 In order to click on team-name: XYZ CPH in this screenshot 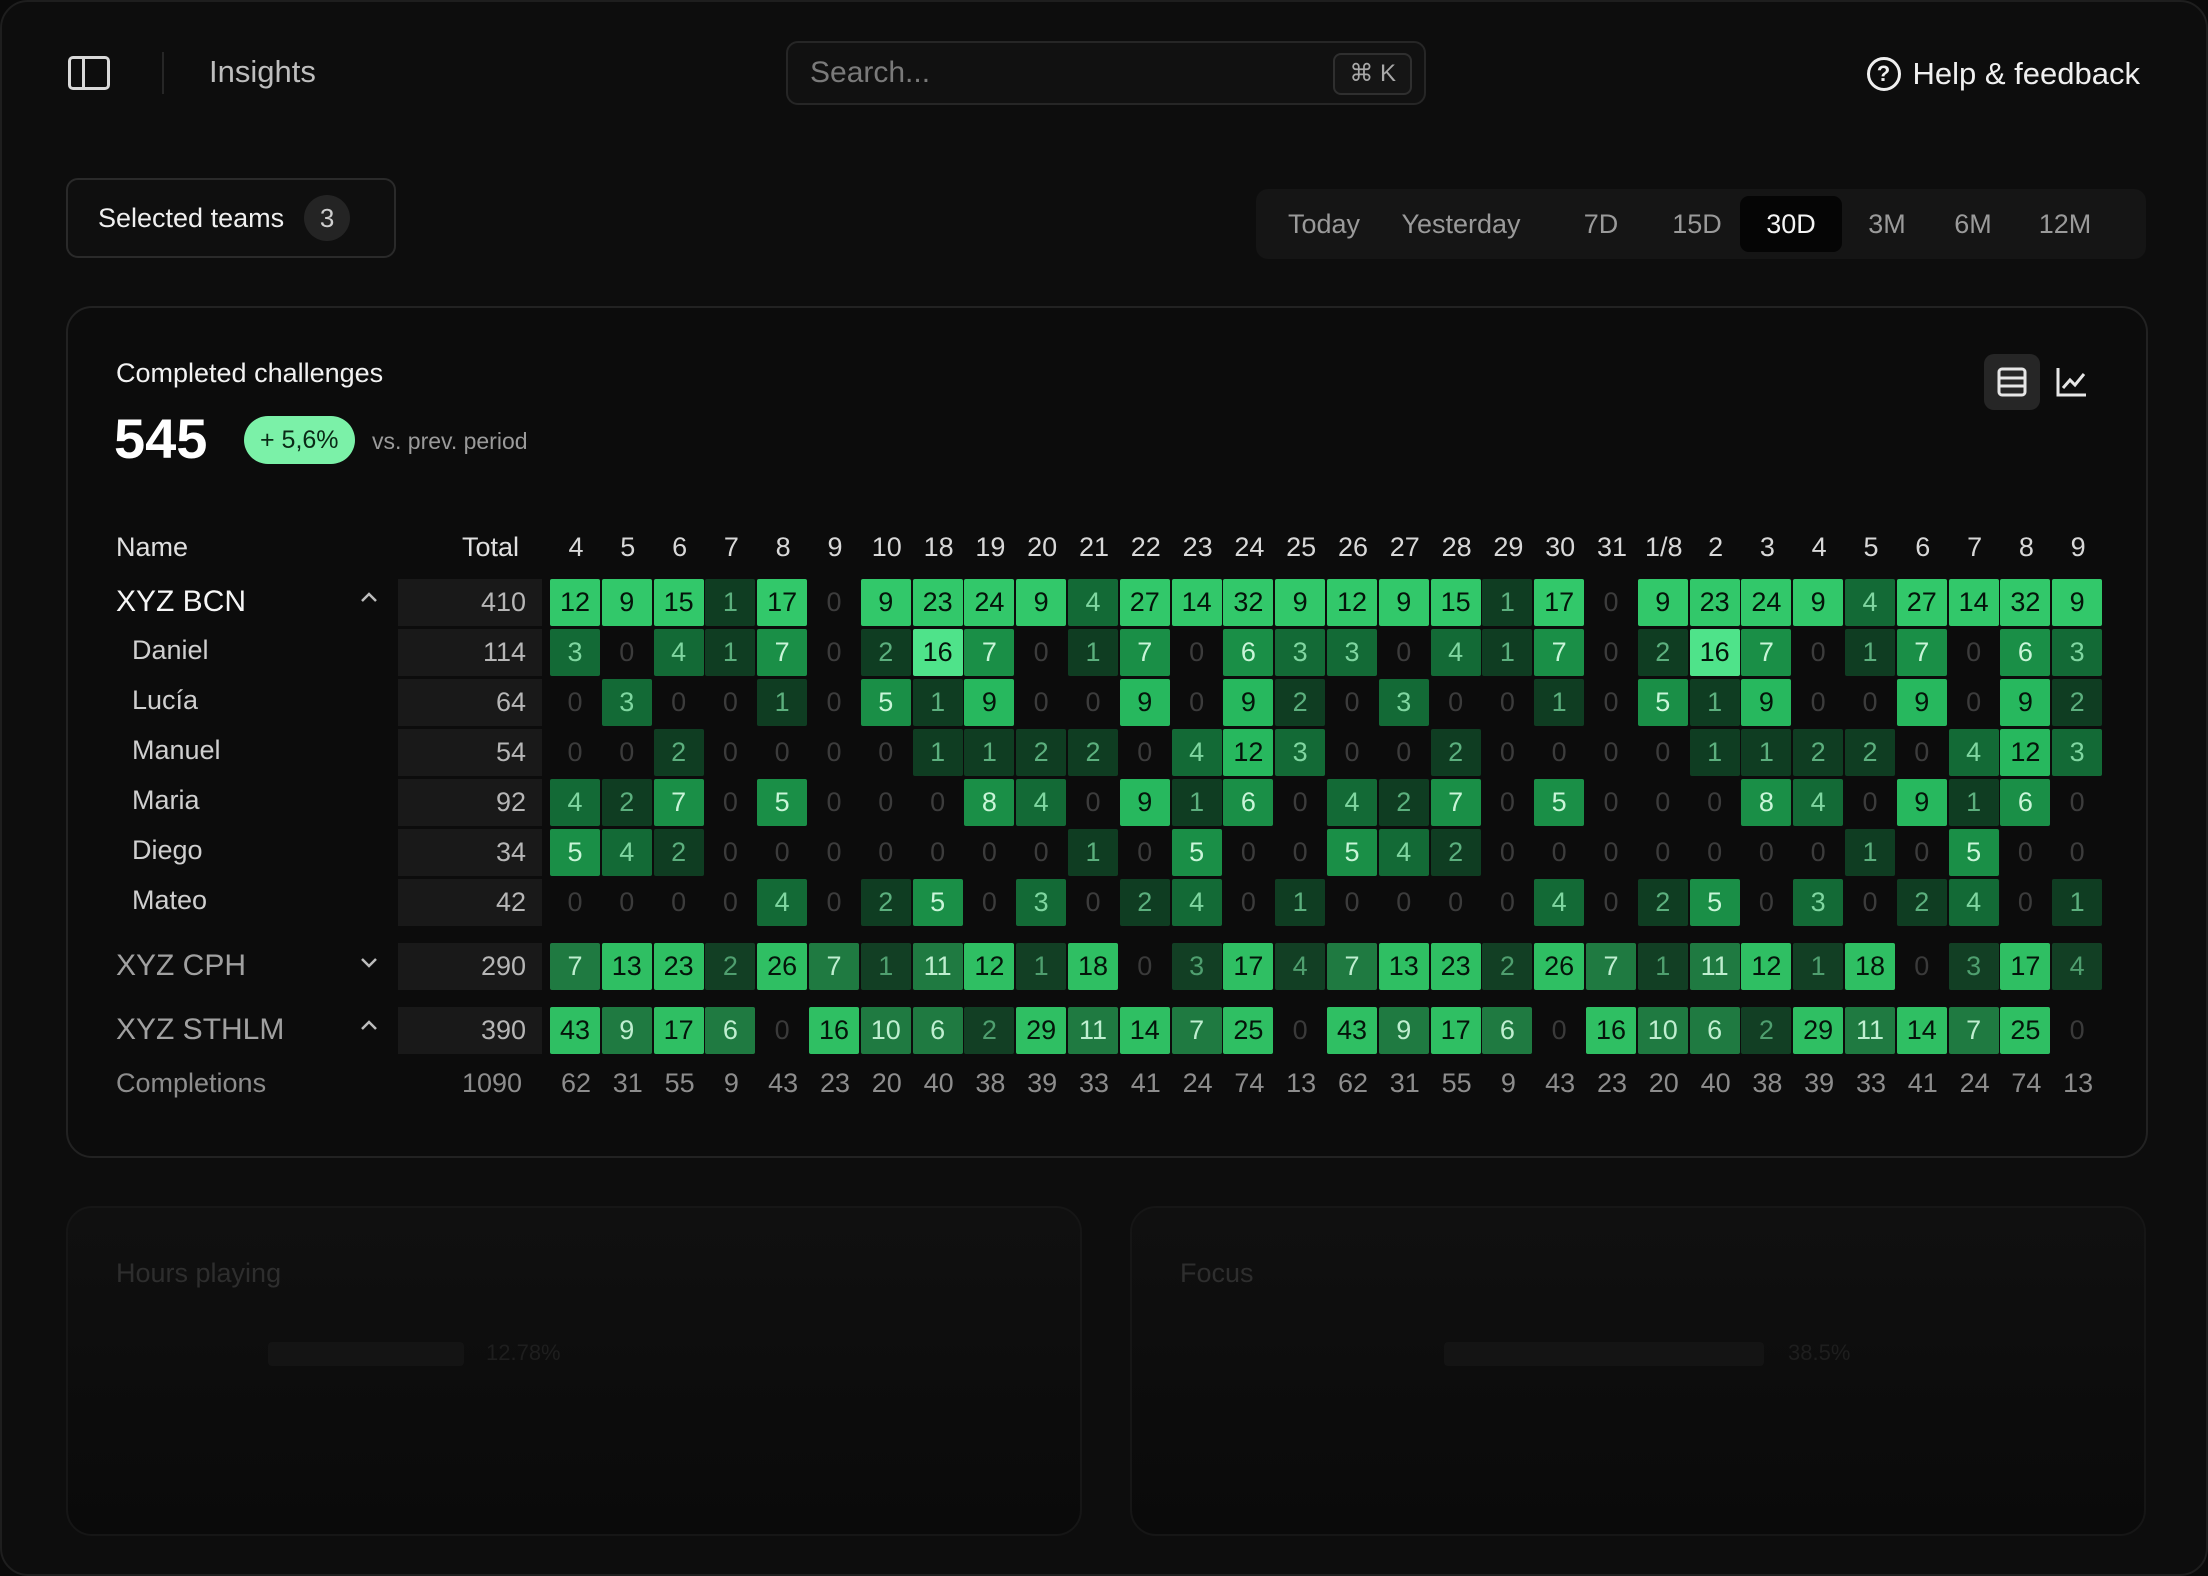, I will do `click(181, 966)`.